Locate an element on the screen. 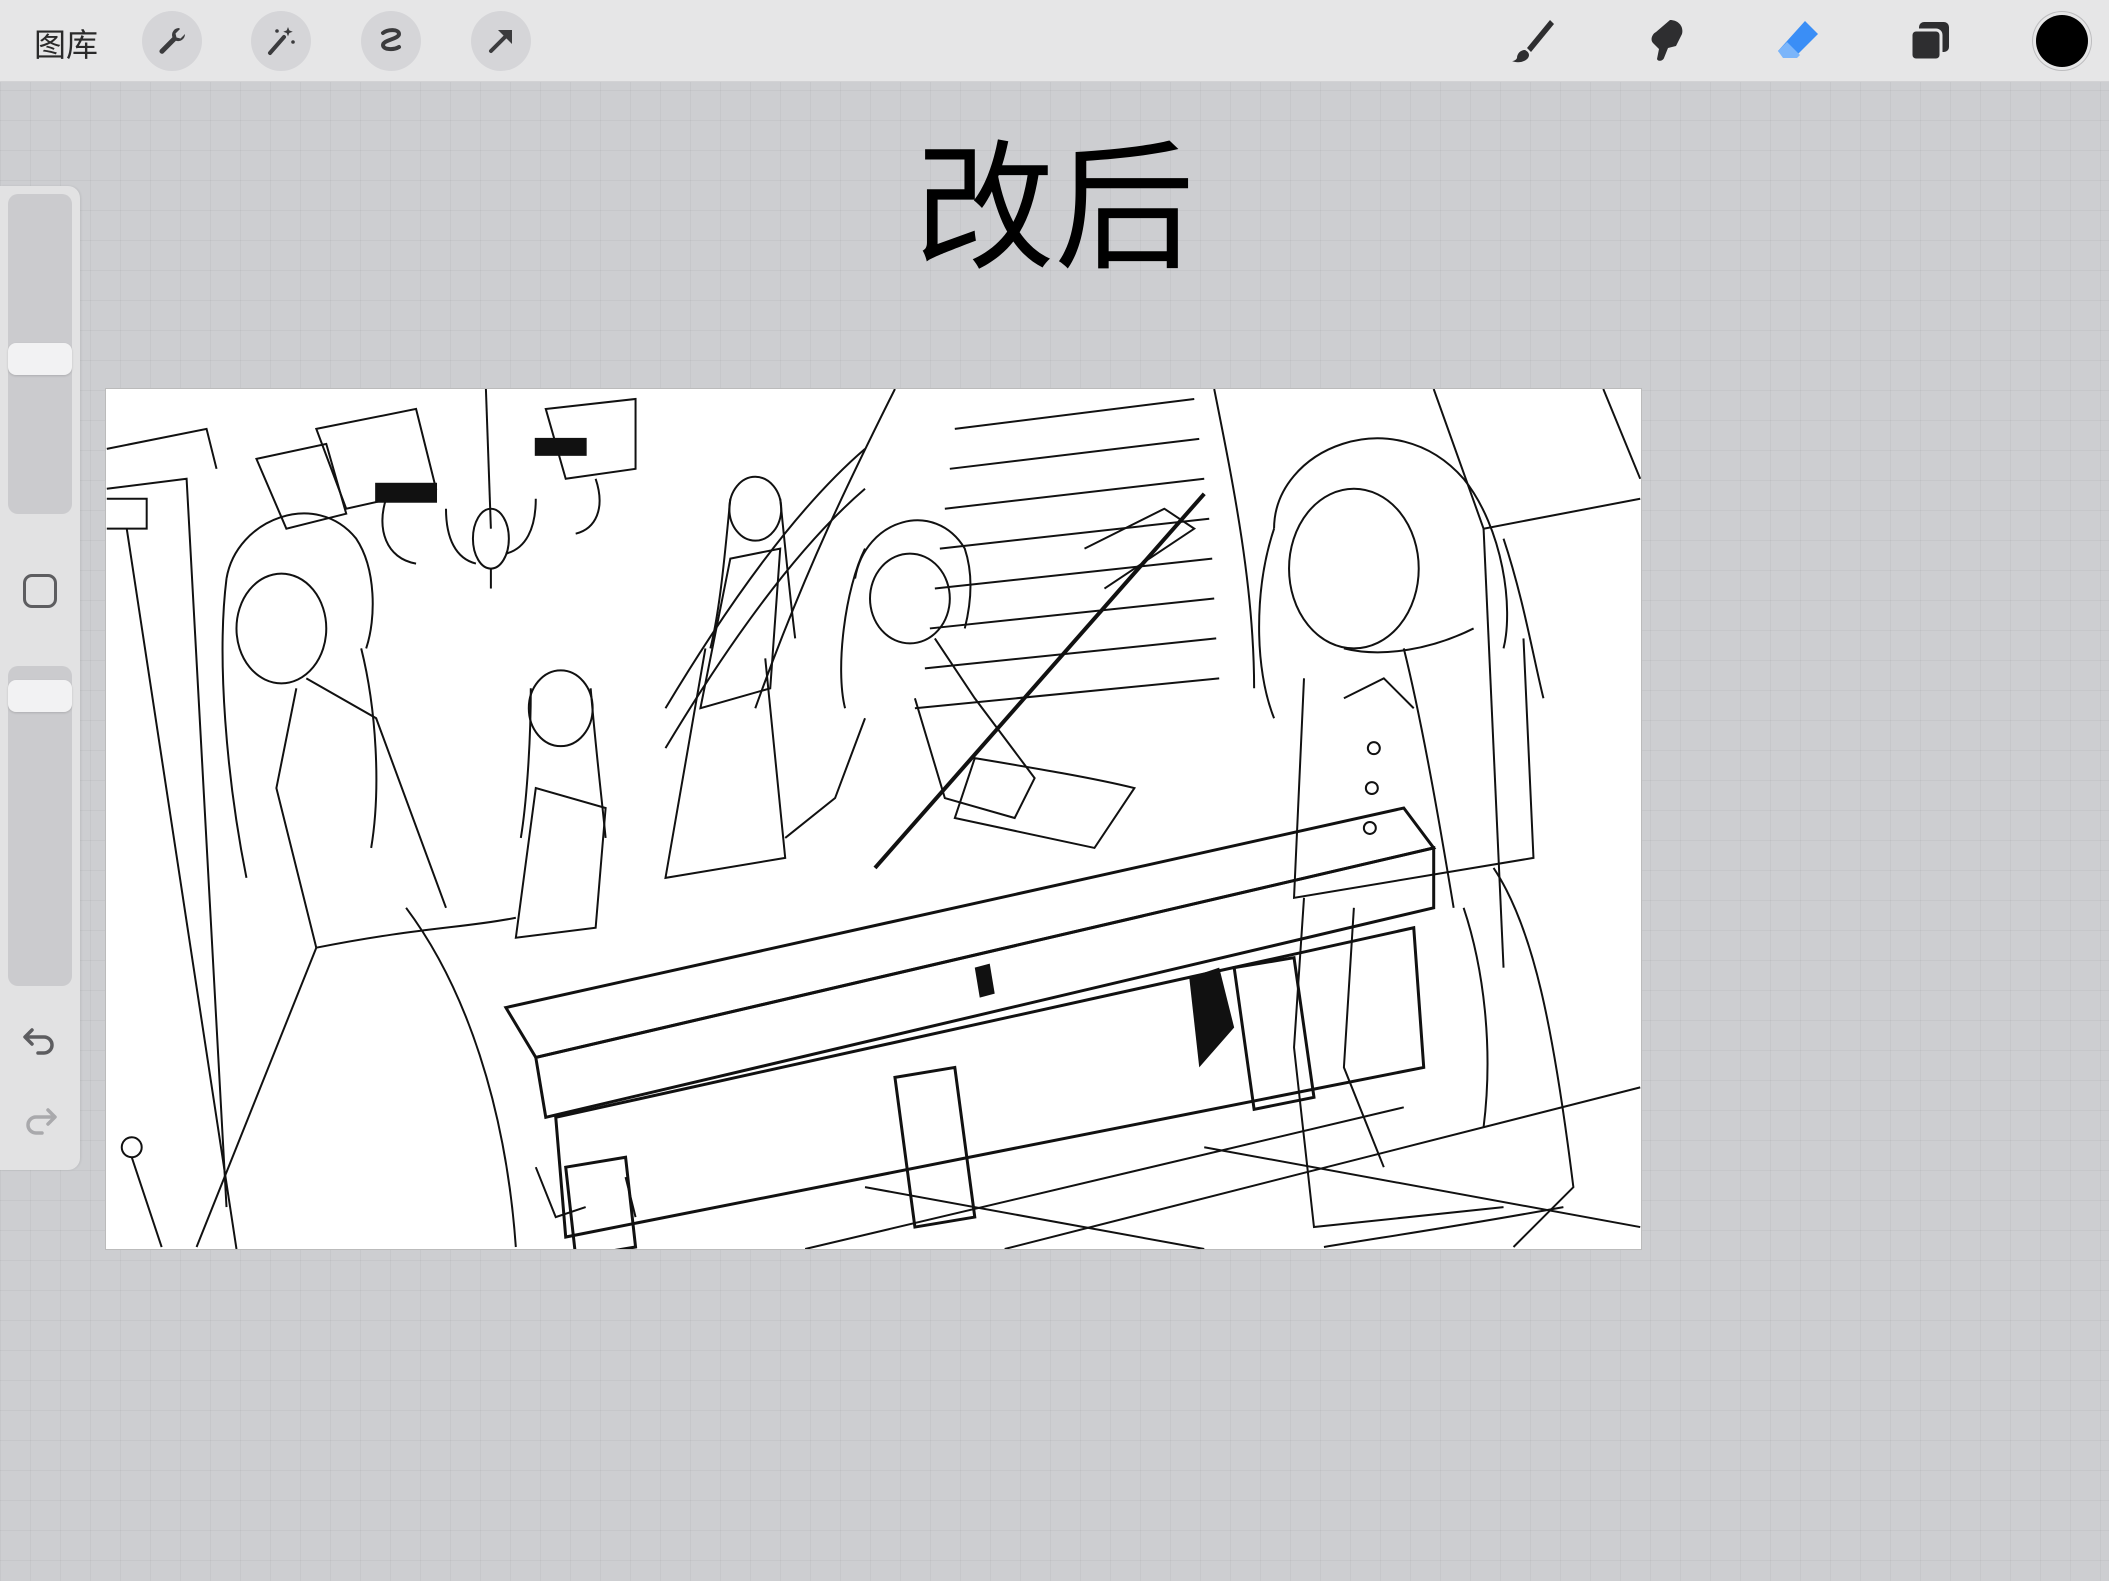  magic-wand-icon is located at coordinates (281, 41).